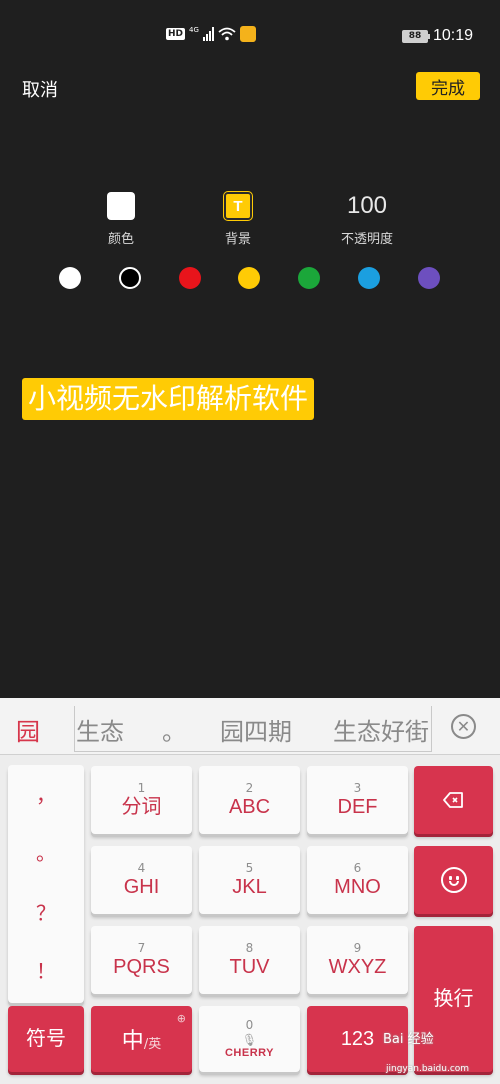 The width and height of the screenshot is (500, 1084). I want to click on punct-exclaim: ！, so click(46, 969).